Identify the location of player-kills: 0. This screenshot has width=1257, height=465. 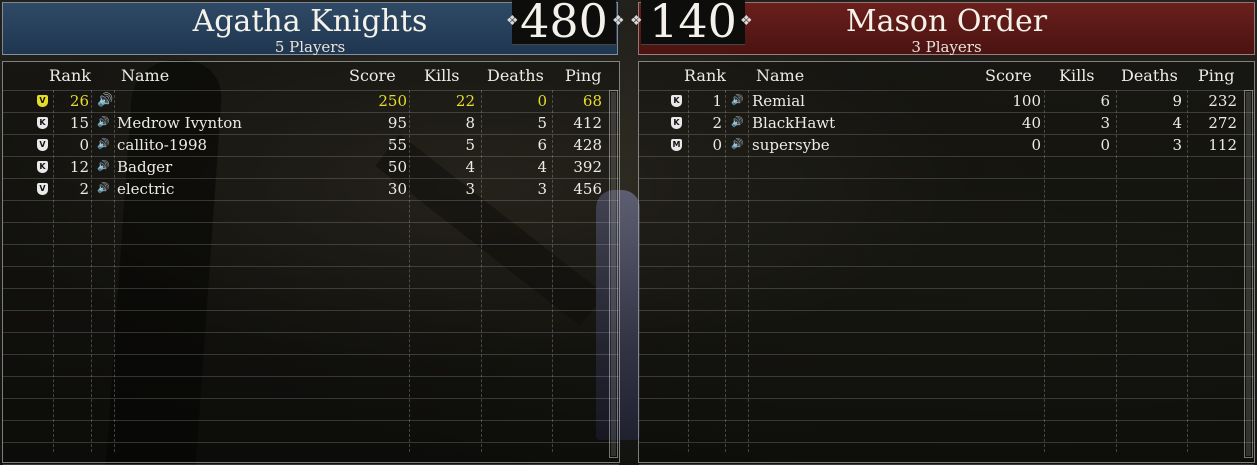
(1105, 145).